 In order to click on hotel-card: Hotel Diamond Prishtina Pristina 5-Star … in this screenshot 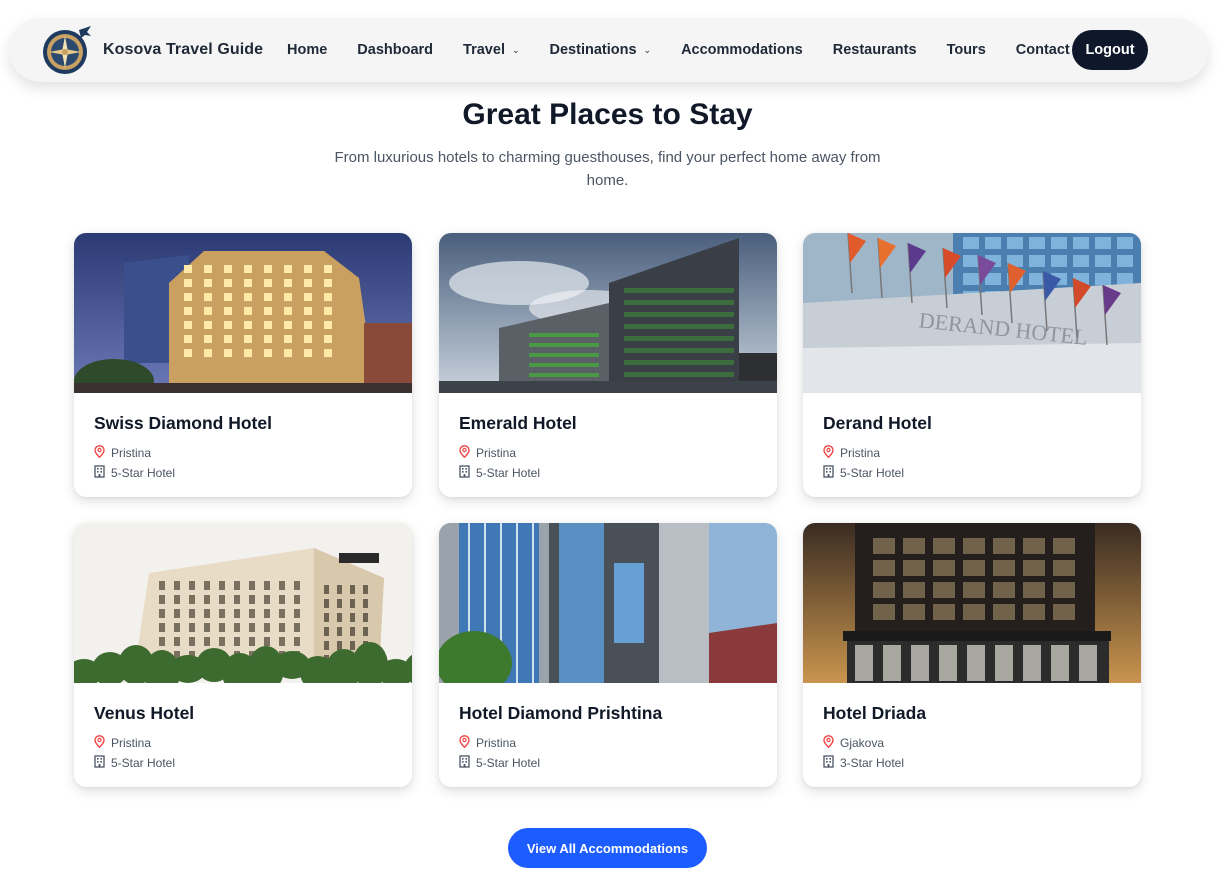, I will do `click(608, 655)`.